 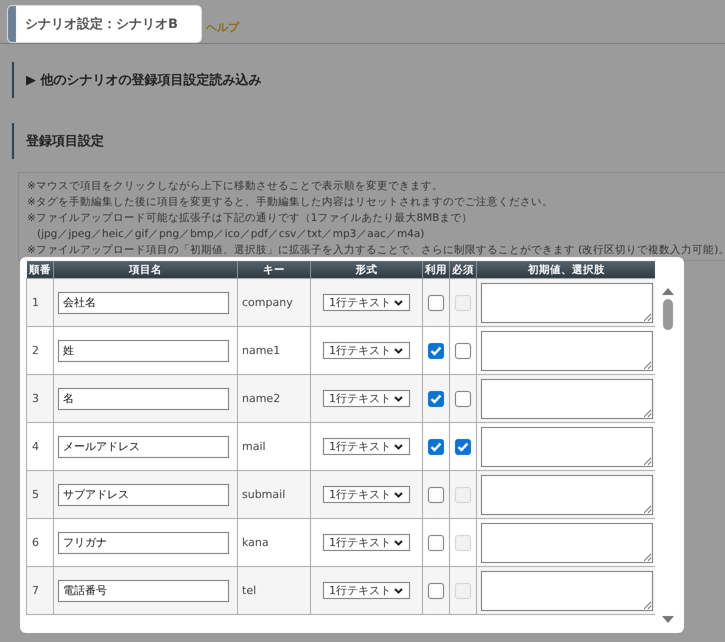 What do you see at coordinates (143, 351) in the screenshot?
I see `input-field: 姓` at bounding box center [143, 351].